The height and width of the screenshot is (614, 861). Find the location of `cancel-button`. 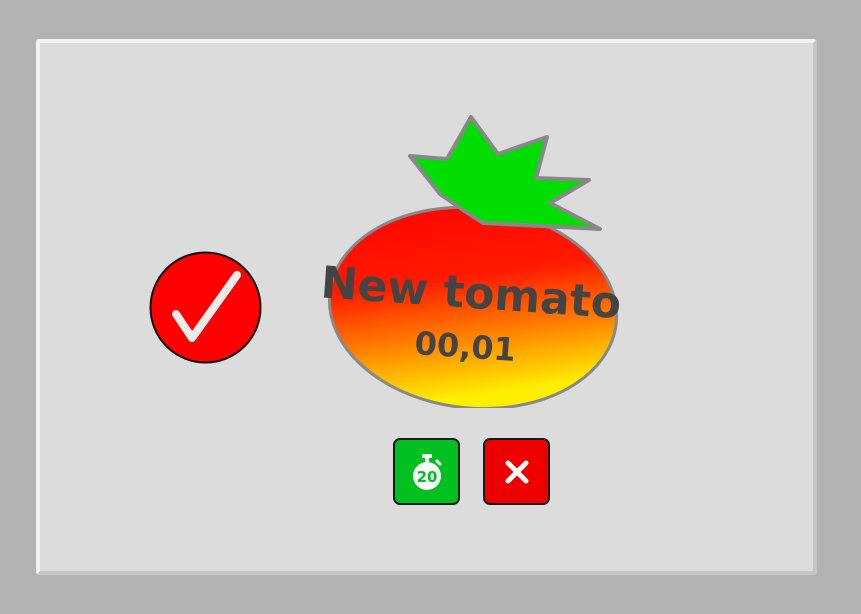

cancel-button is located at coordinates (516, 471).